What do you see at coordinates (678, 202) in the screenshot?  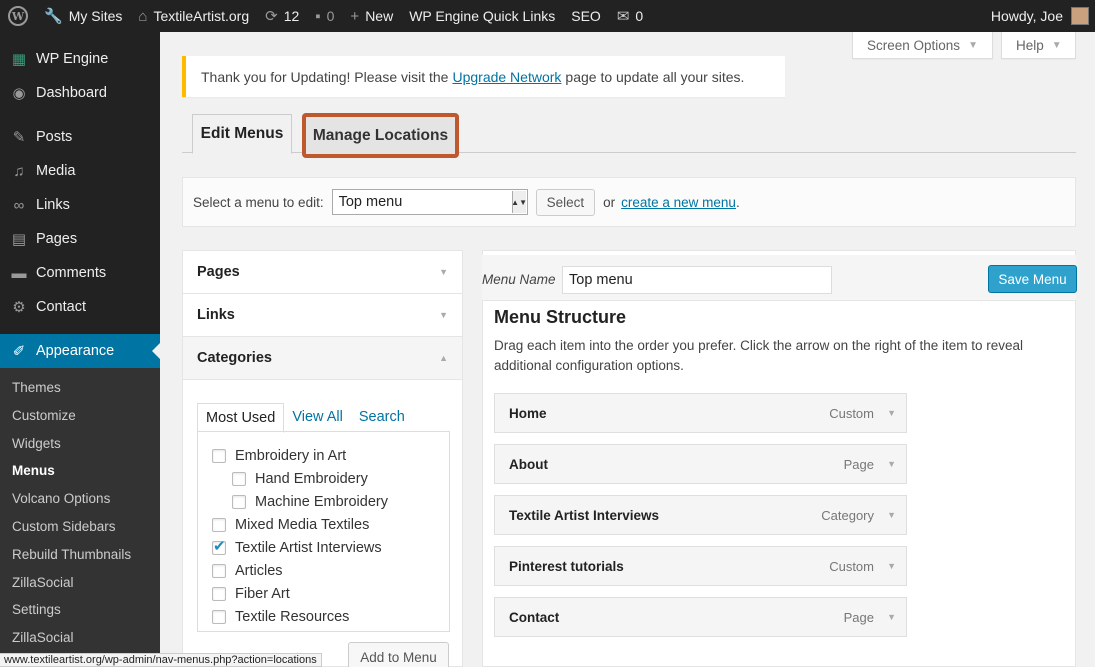 I see `create-new-menu-link: create a new menu` at bounding box center [678, 202].